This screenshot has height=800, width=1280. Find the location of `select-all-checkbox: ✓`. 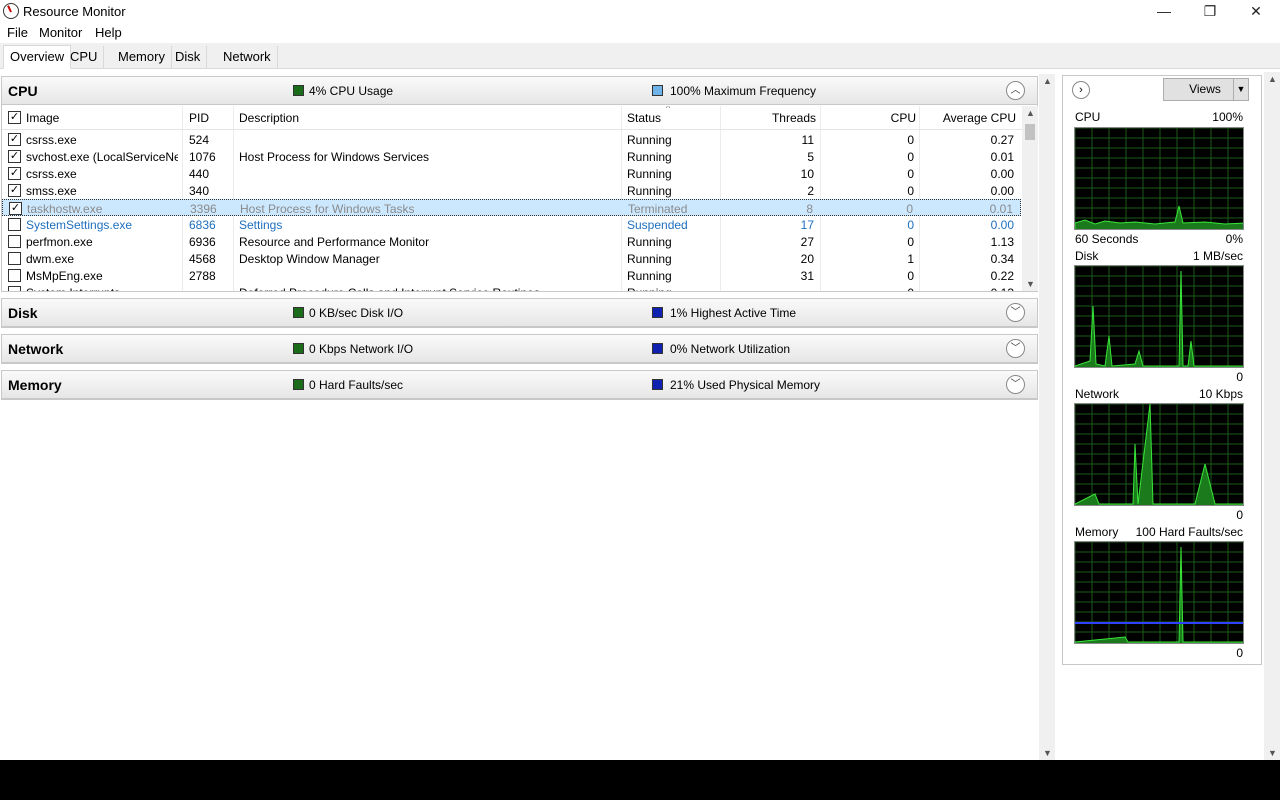

select-all-checkbox: ✓ is located at coordinates (14, 117).